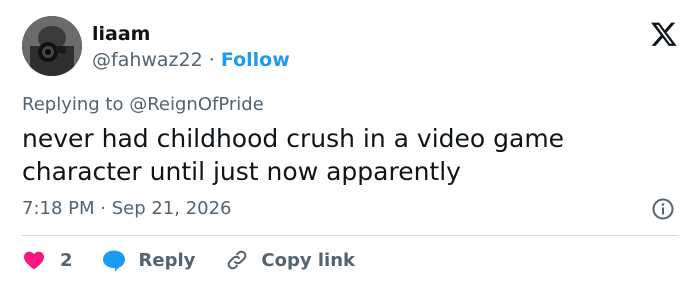 This screenshot has width=700, height=287. Describe the element at coordinates (73, 104) in the screenshot. I see `reply-context-prefix: Replying to` at that location.